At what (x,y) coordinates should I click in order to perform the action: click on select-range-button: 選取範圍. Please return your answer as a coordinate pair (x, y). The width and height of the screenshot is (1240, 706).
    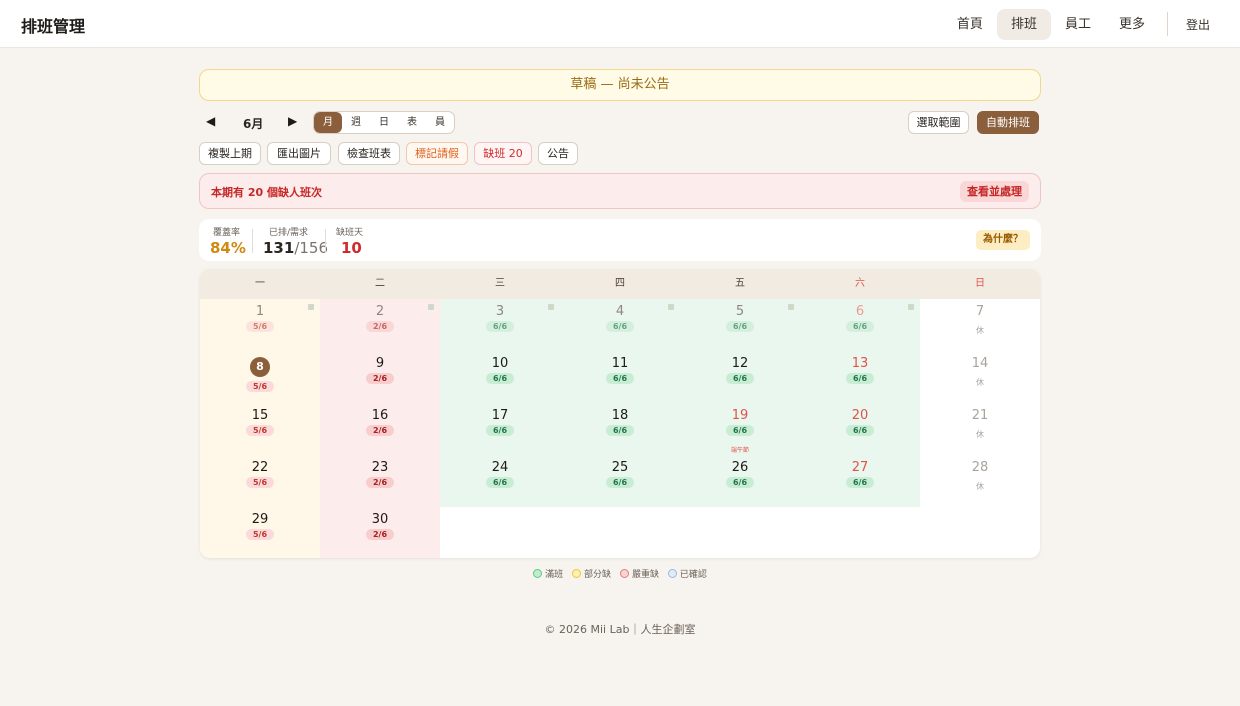
    Looking at the image, I should click on (938, 122).